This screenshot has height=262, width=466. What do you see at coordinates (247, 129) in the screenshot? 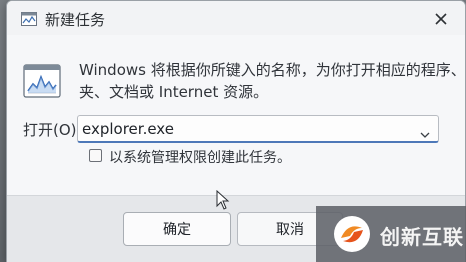
I see `open-input` at bounding box center [247, 129].